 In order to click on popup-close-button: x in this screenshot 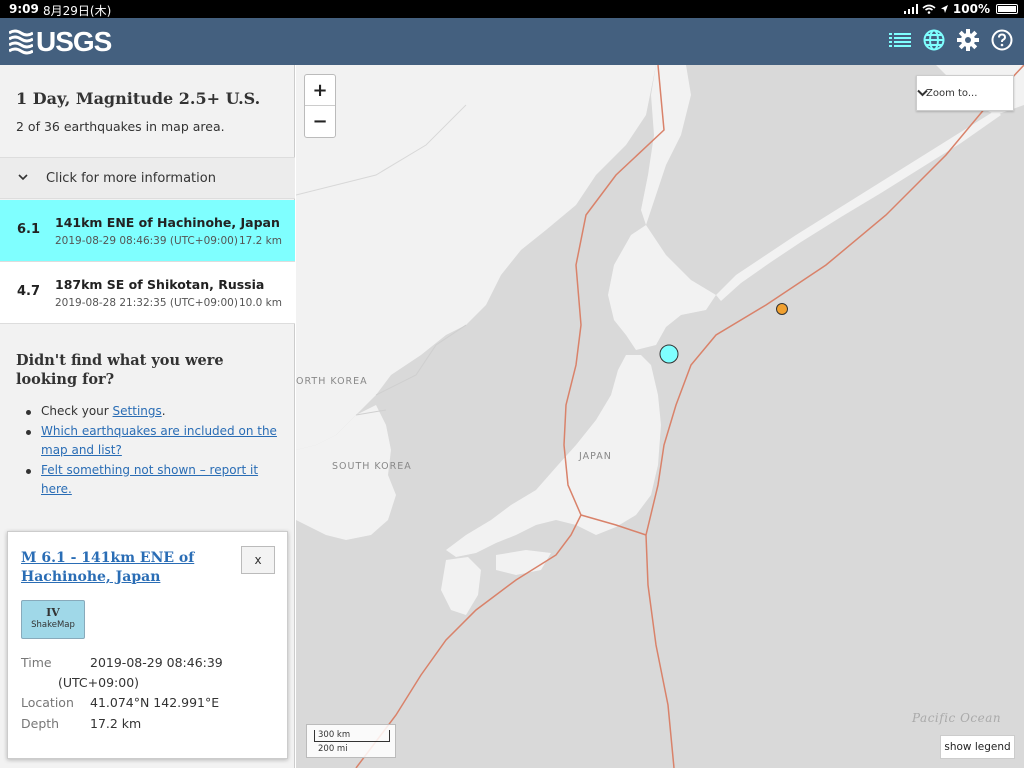, I will do `click(258, 560)`.